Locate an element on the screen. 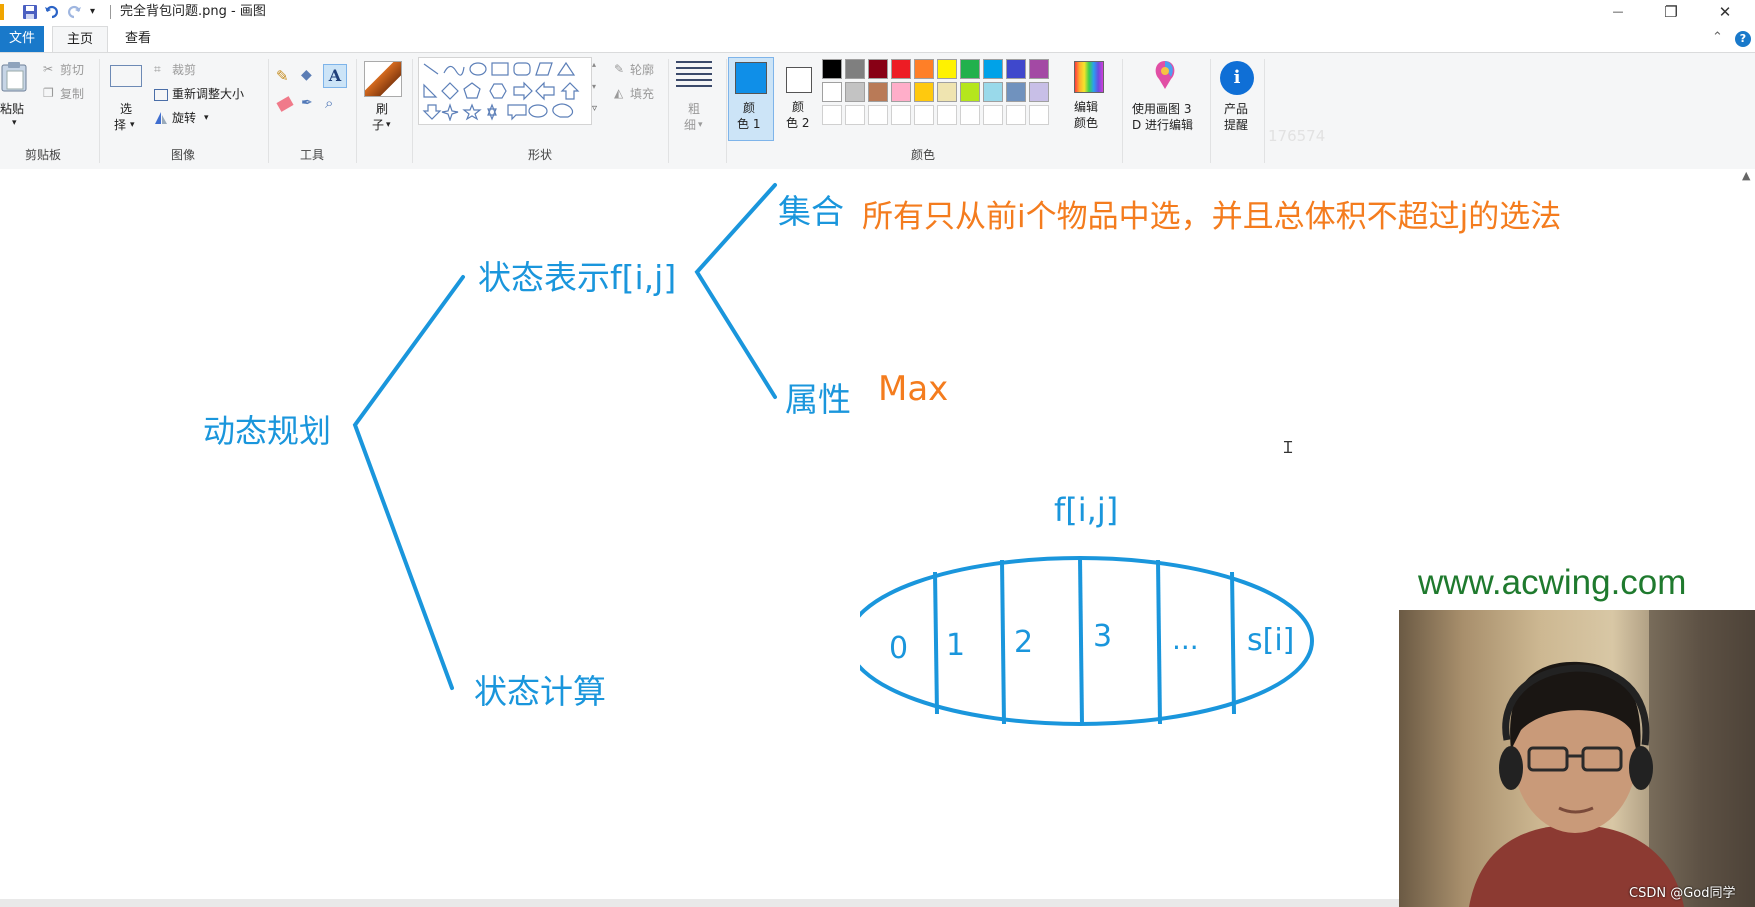 The width and height of the screenshot is (1755, 907). partition-label: 1 is located at coordinates (956, 645).